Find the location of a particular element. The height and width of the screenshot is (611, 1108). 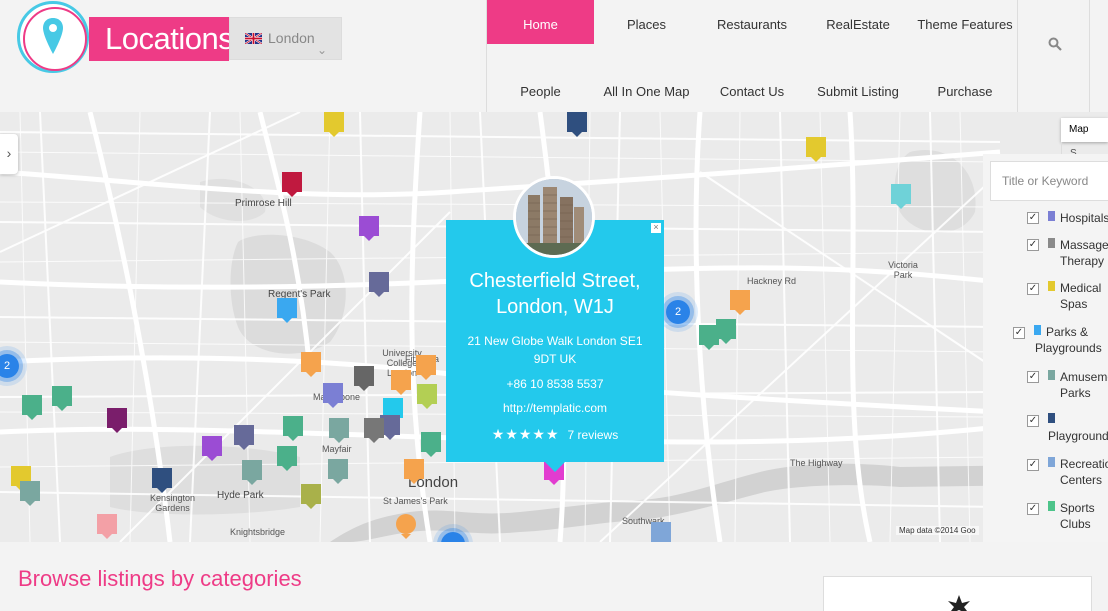

nav-realestate: RealEstate is located at coordinates (858, 22).